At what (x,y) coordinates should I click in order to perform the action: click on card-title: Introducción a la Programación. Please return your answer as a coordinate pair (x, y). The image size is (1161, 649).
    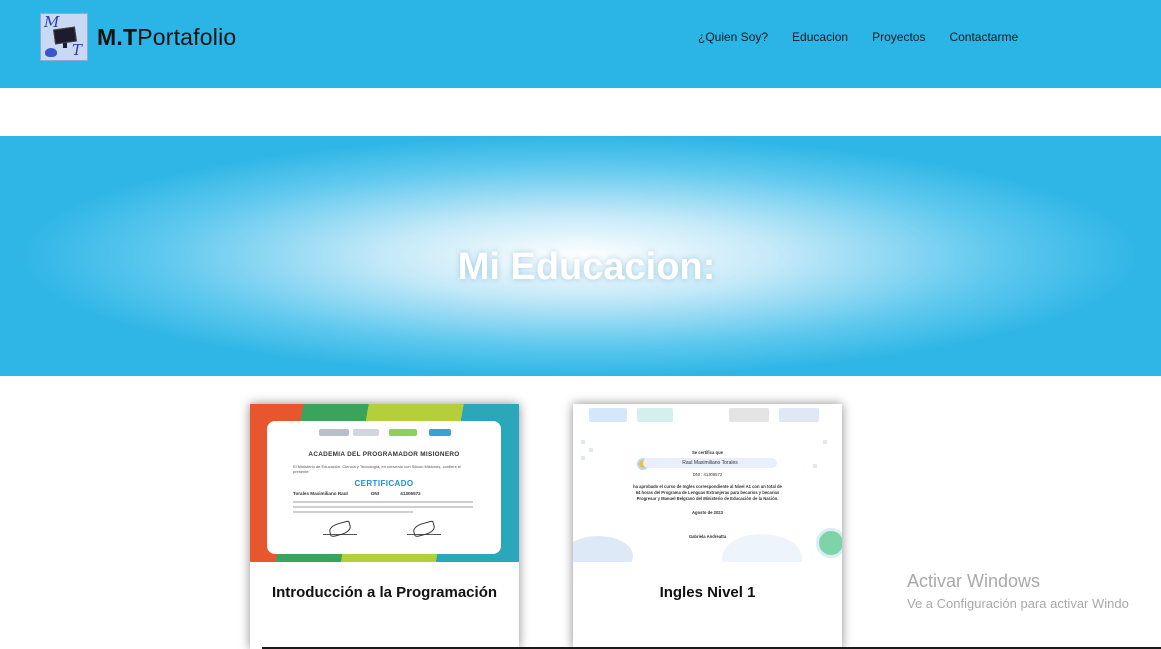
    Looking at the image, I should click on (384, 592).